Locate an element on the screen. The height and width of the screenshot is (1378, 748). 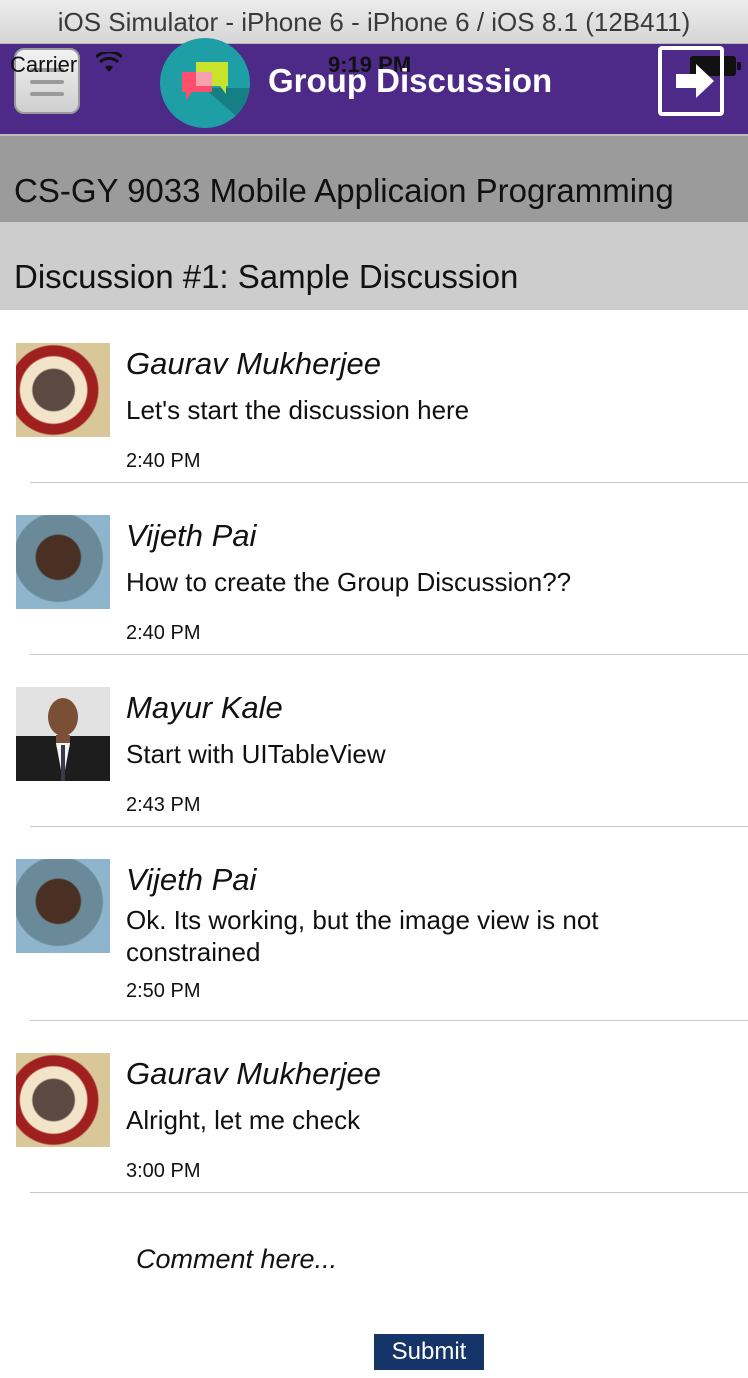
course-header: CS-GY 9033 Mobile Applicaion Programming is located at coordinates (374, 178).